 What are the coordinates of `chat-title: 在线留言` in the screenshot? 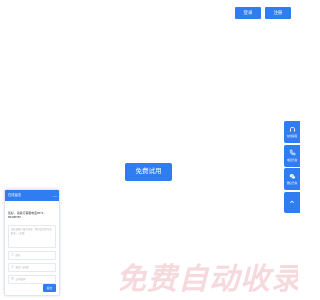 It's located at (15, 195).